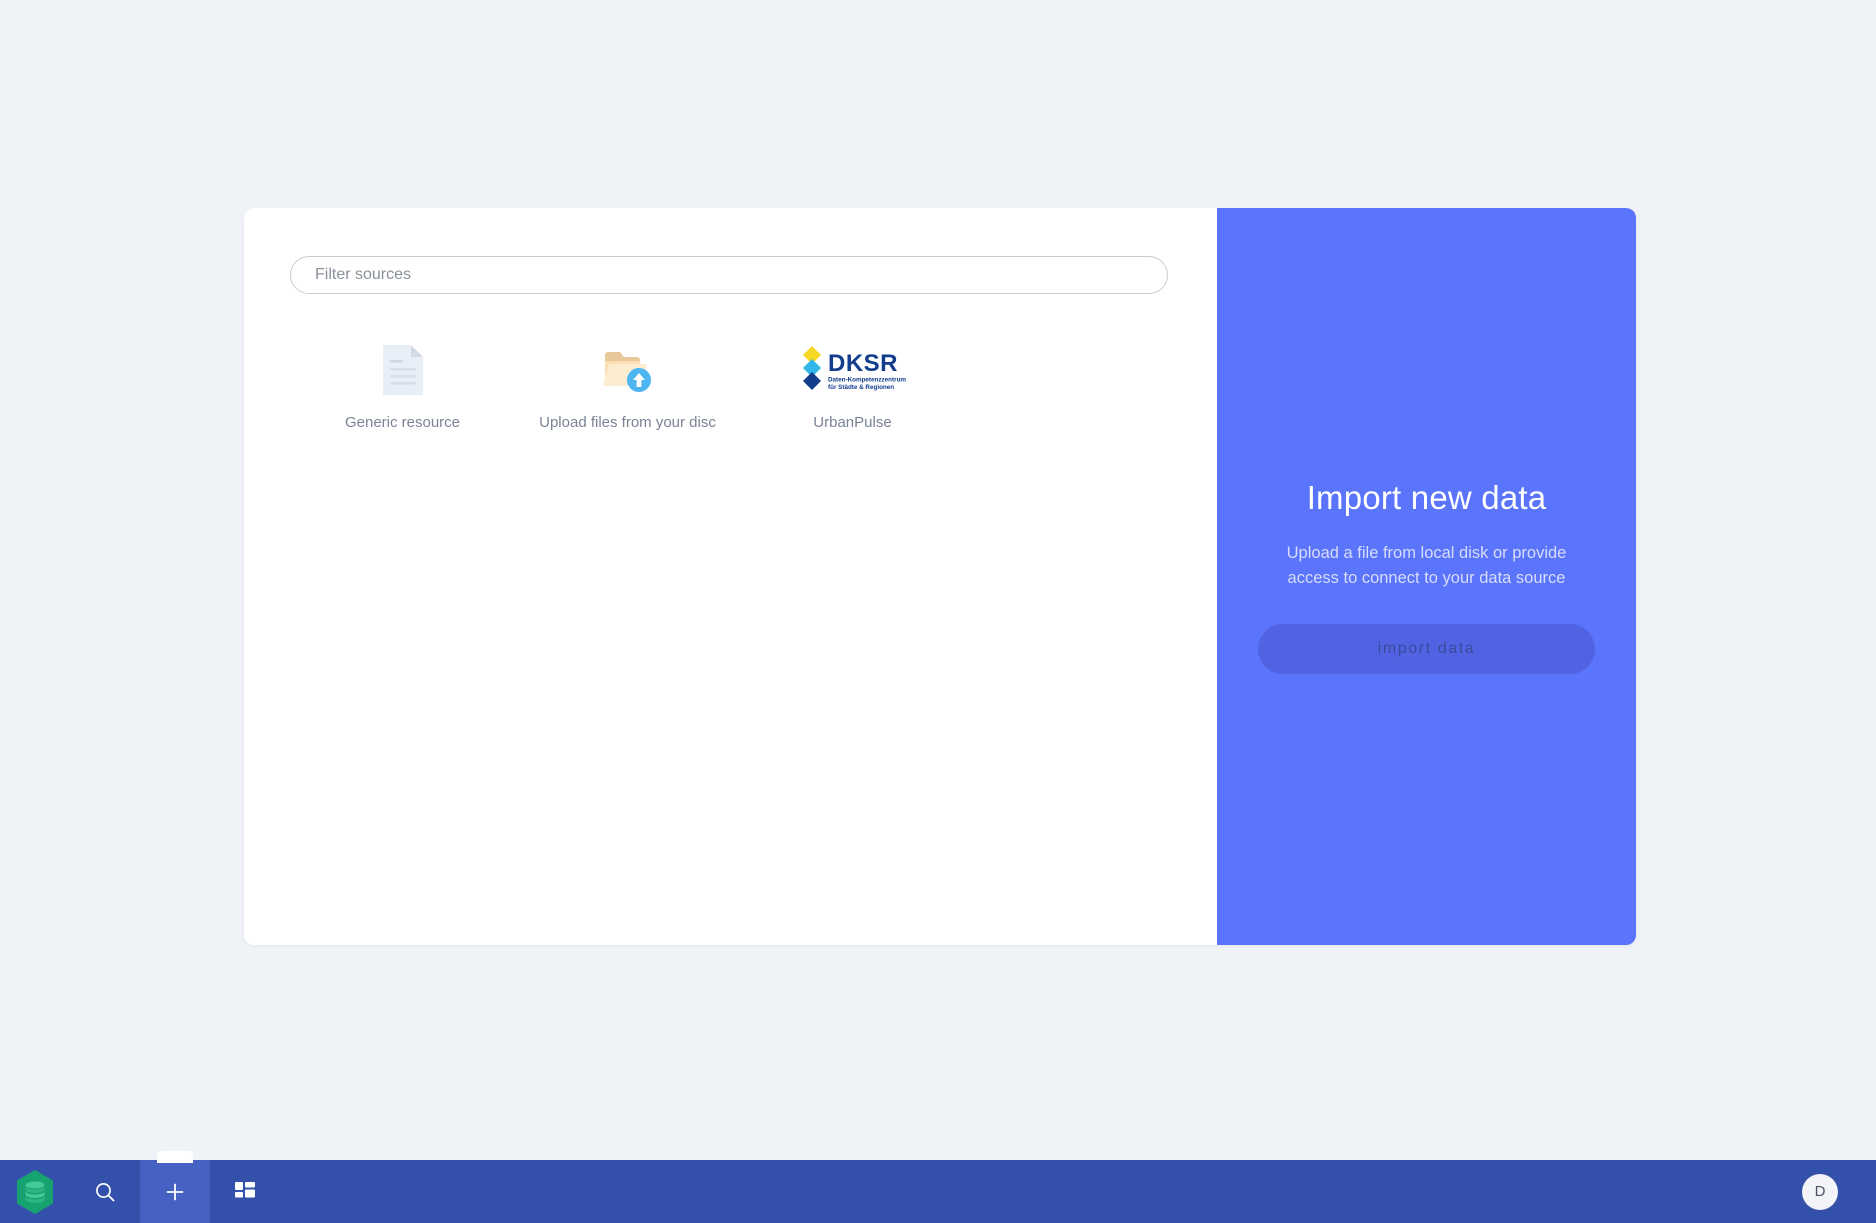 Image resolution: width=1876 pixels, height=1223 pixels. What do you see at coordinates (402, 422) in the screenshot?
I see `source-item-label: Generic resource` at bounding box center [402, 422].